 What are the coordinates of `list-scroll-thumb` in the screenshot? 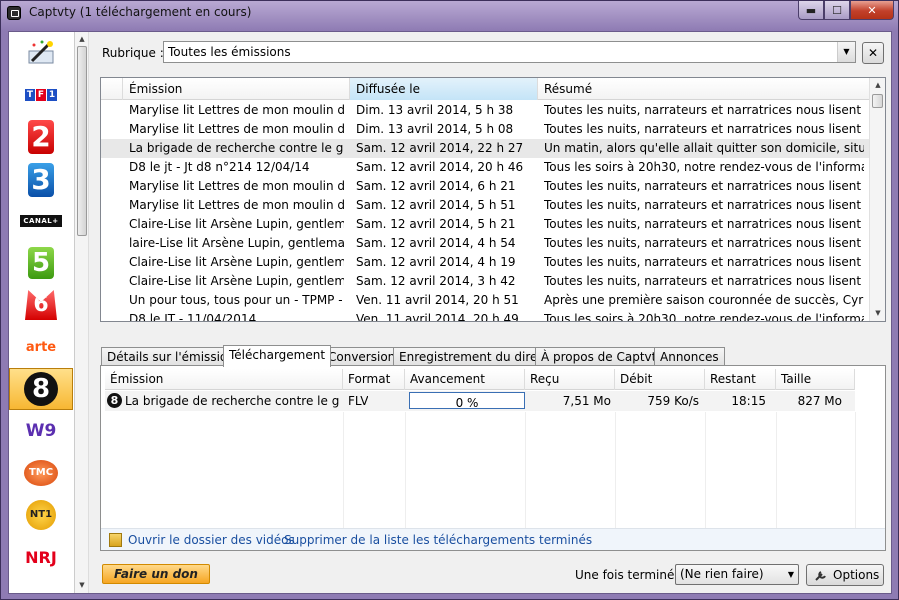 It's located at (877, 101).